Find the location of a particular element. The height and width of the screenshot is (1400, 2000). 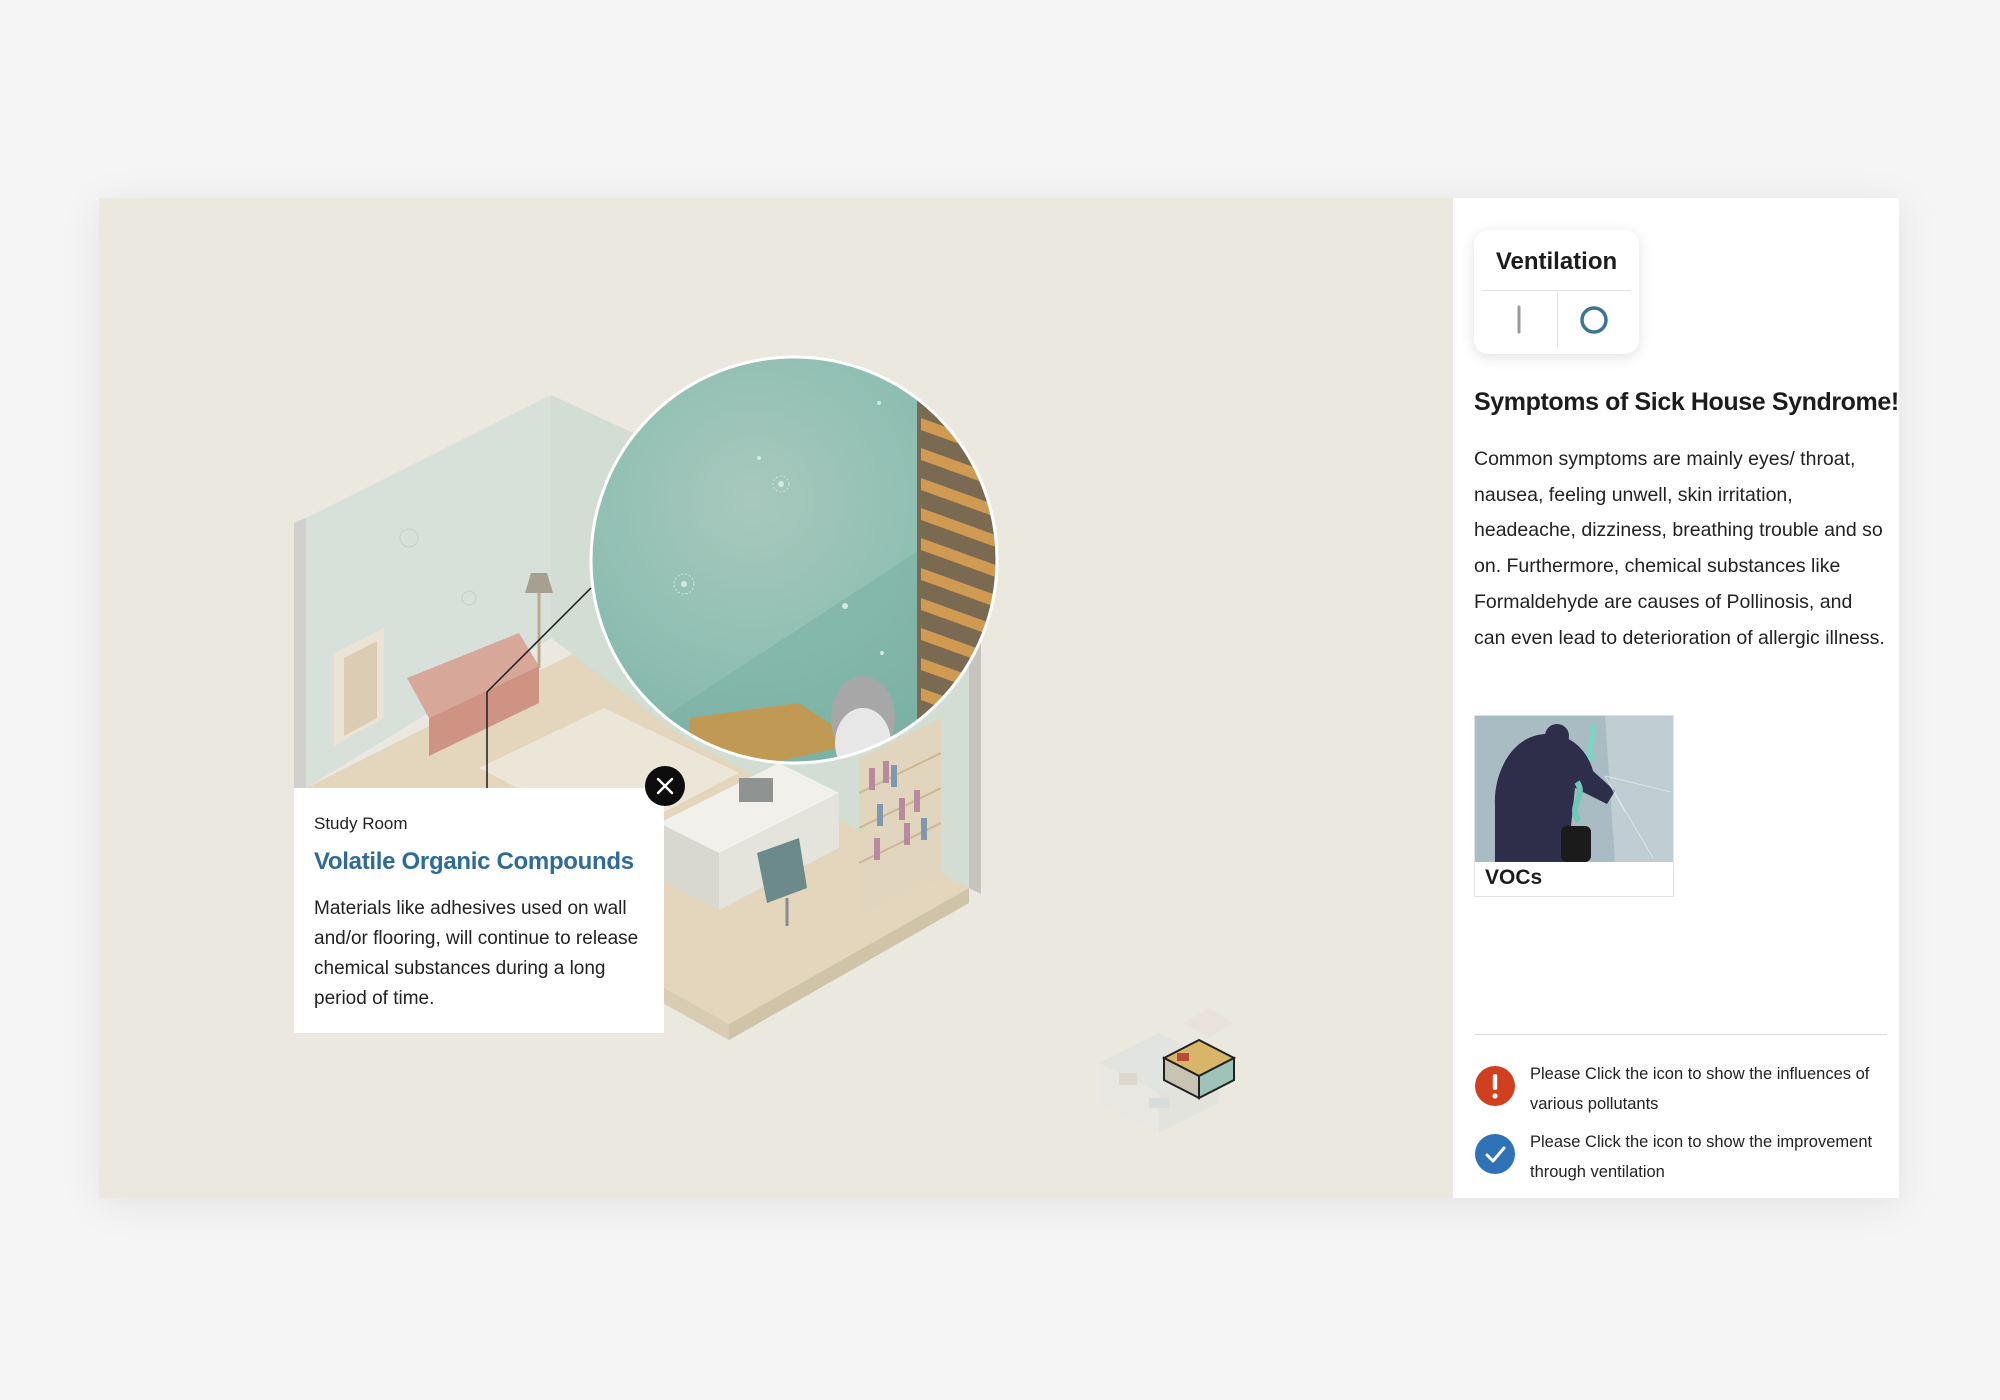

power-off-icon is located at coordinates (1519, 319).